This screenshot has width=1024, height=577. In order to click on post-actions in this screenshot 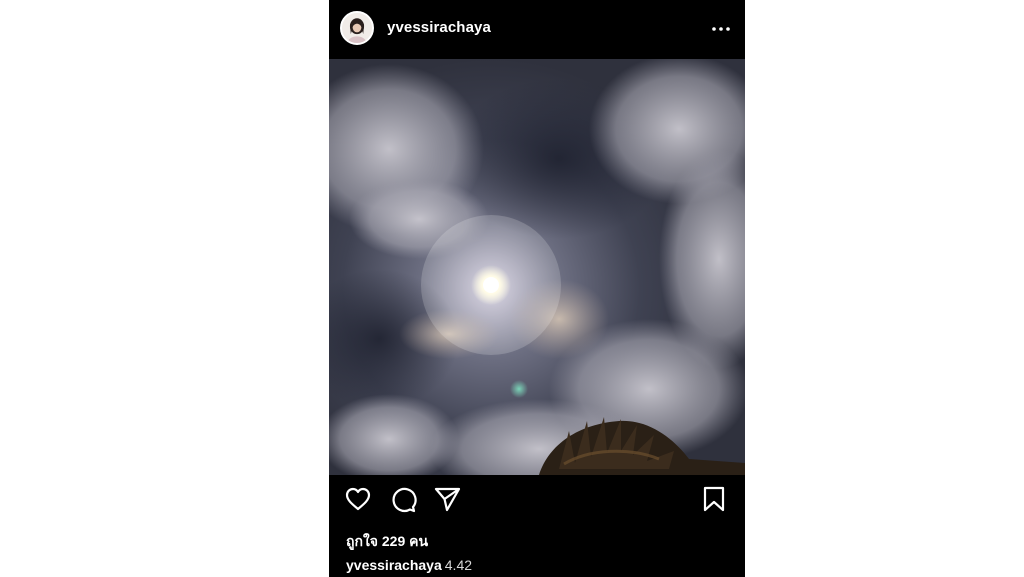, I will do `click(537, 501)`.